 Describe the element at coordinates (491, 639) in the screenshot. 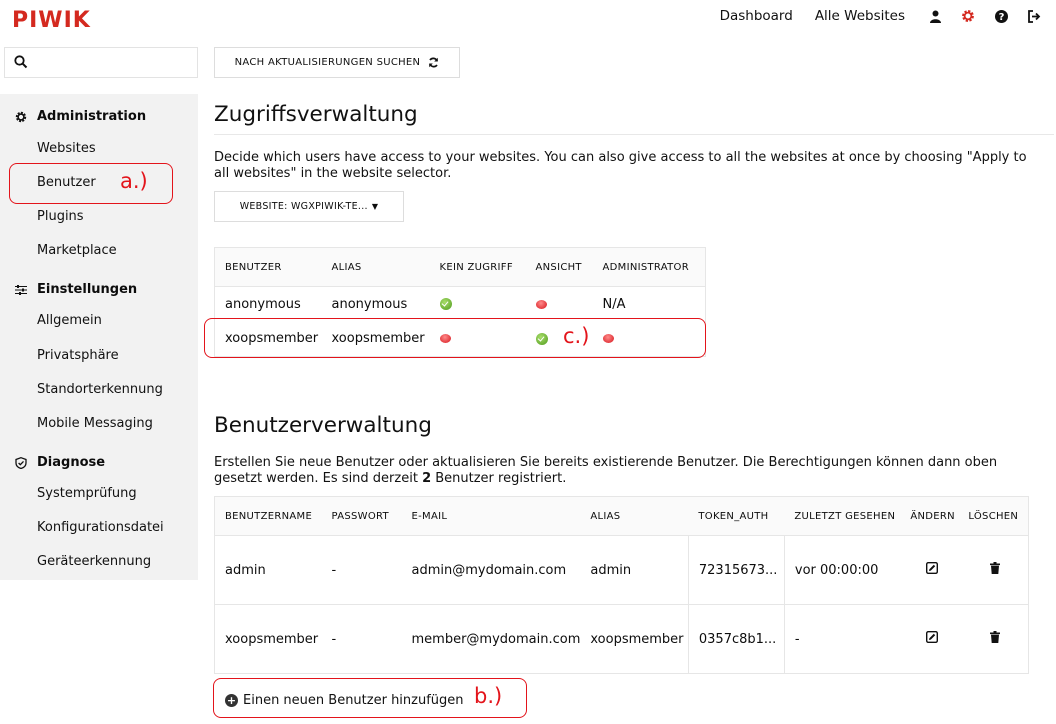

I see `cell-email: member@mydomain.com` at that location.